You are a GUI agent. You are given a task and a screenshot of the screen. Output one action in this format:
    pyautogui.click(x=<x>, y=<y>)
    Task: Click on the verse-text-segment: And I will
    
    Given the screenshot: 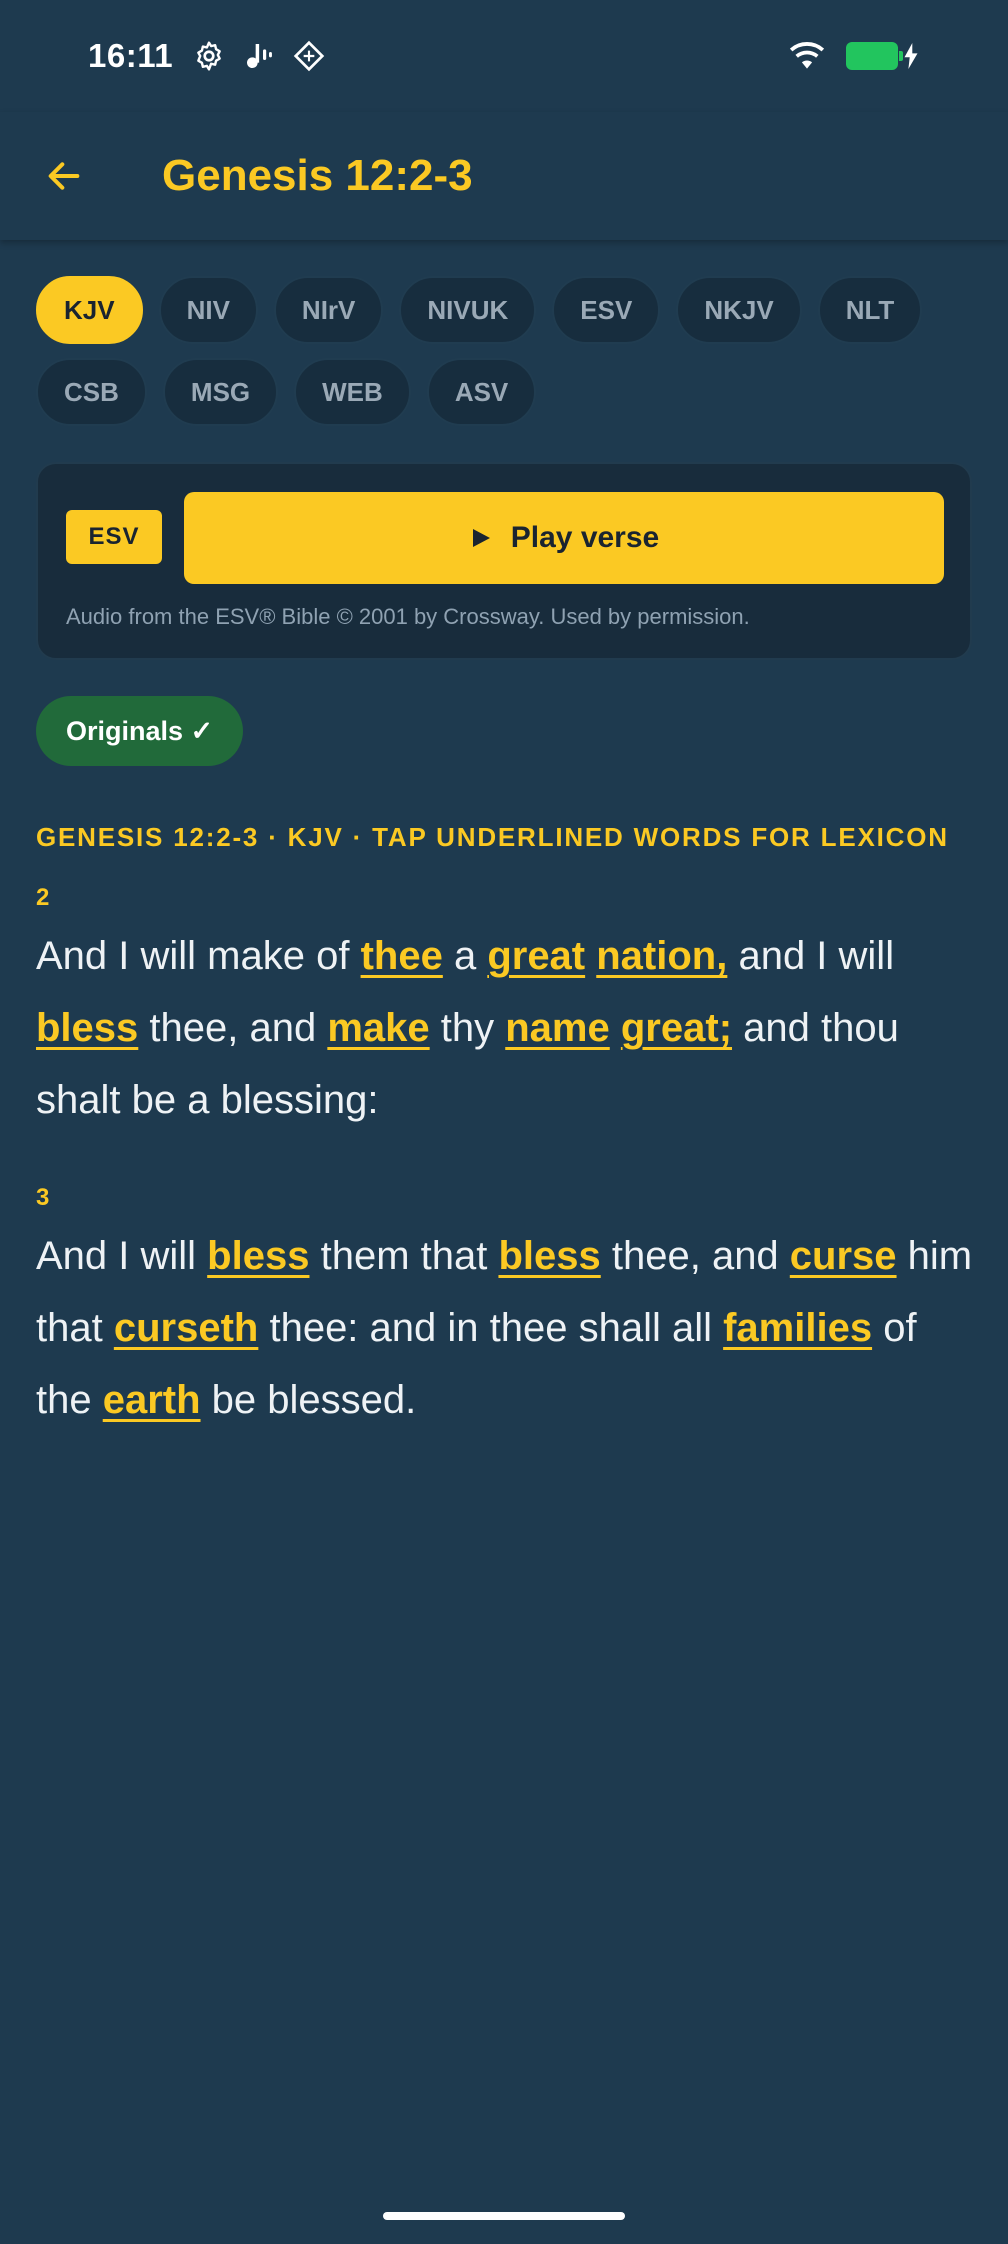 What is the action you would take?
    pyautogui.click(x=122, y=1256)
    